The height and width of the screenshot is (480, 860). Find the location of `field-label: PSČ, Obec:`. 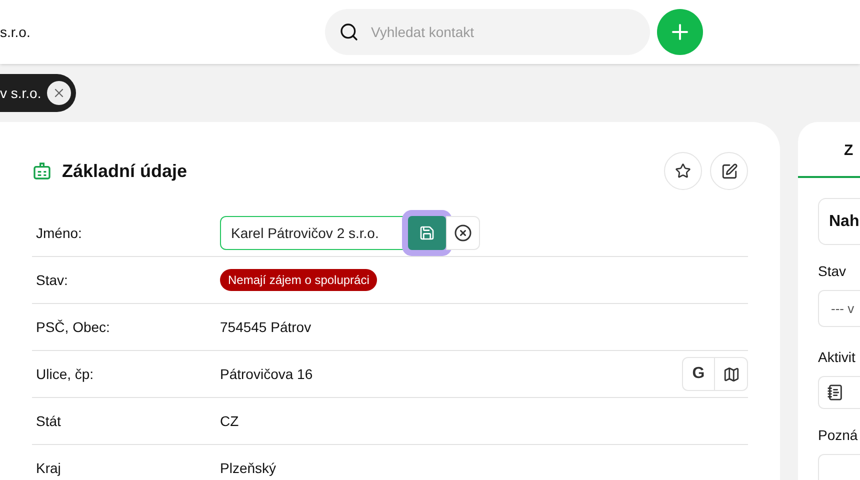

field-label: PSČ, Obec: is located at coordinates (73, 327).